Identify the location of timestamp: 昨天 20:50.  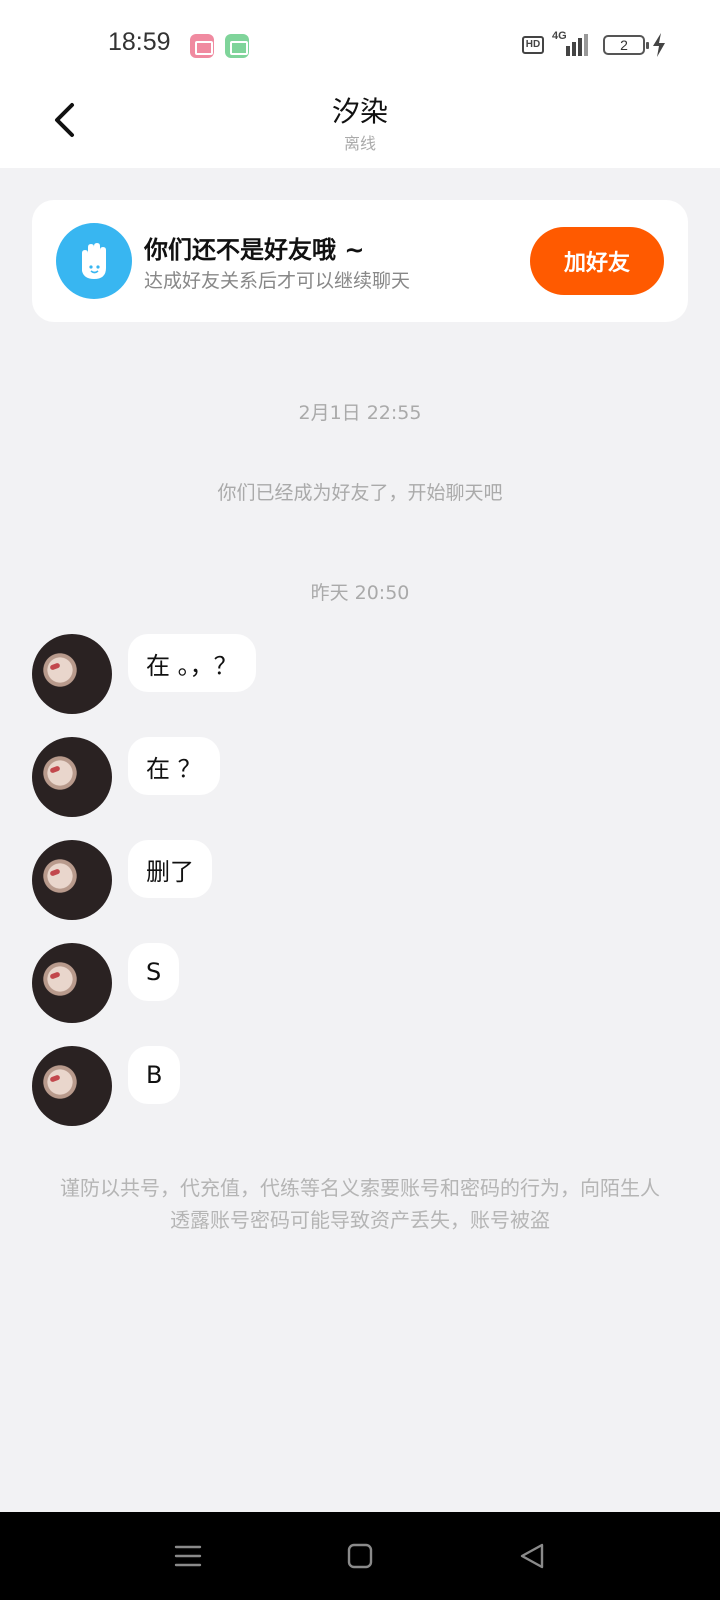
(360, 593).